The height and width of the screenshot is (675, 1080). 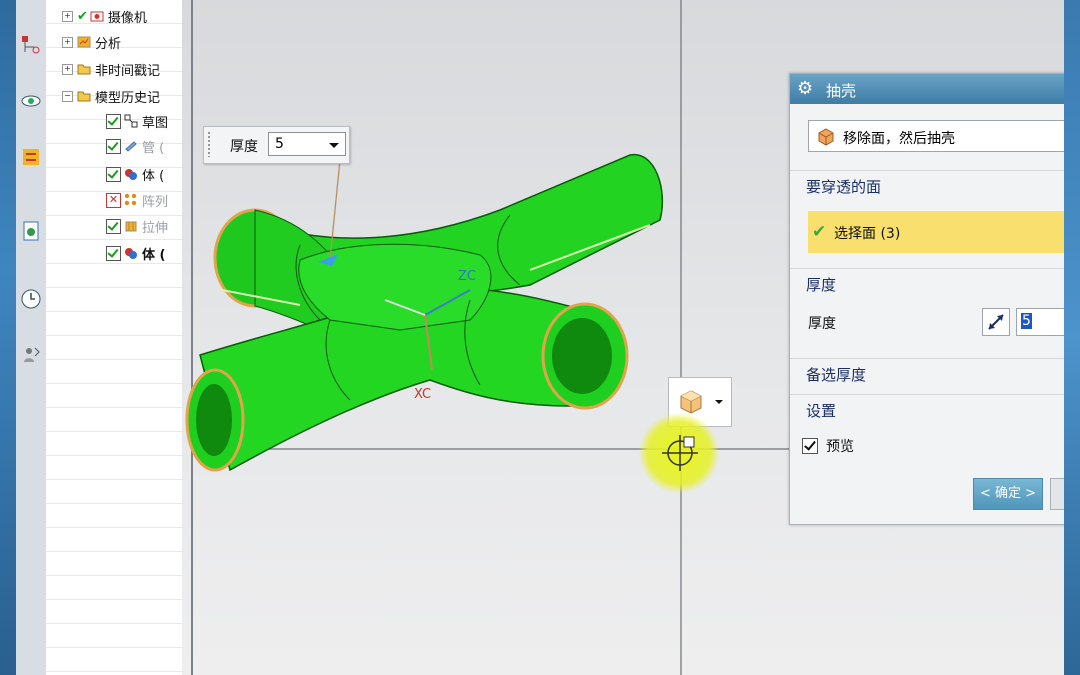 What do you see at coordinates (244, 147) in the screenshot?
I see `thickness-popup-label: 厚度` at bounding box center [244, 147].